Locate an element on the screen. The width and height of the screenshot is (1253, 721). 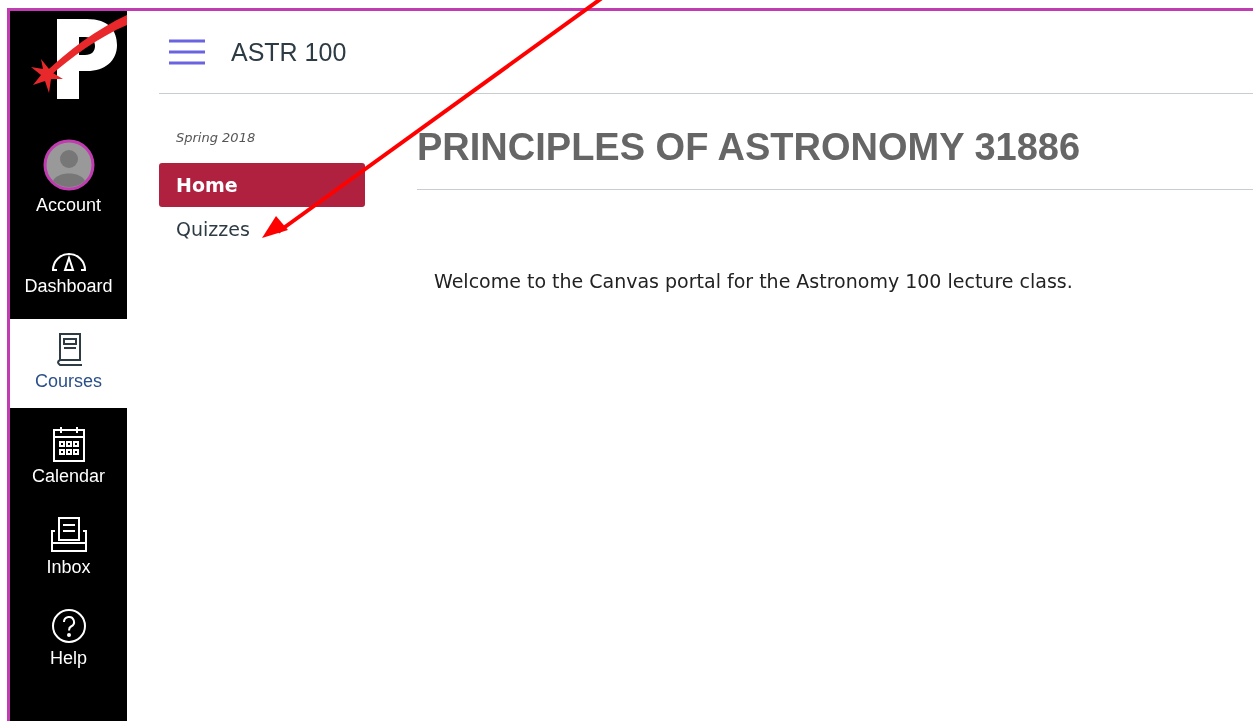
calendar-icon is located at coordinates (68, 444).